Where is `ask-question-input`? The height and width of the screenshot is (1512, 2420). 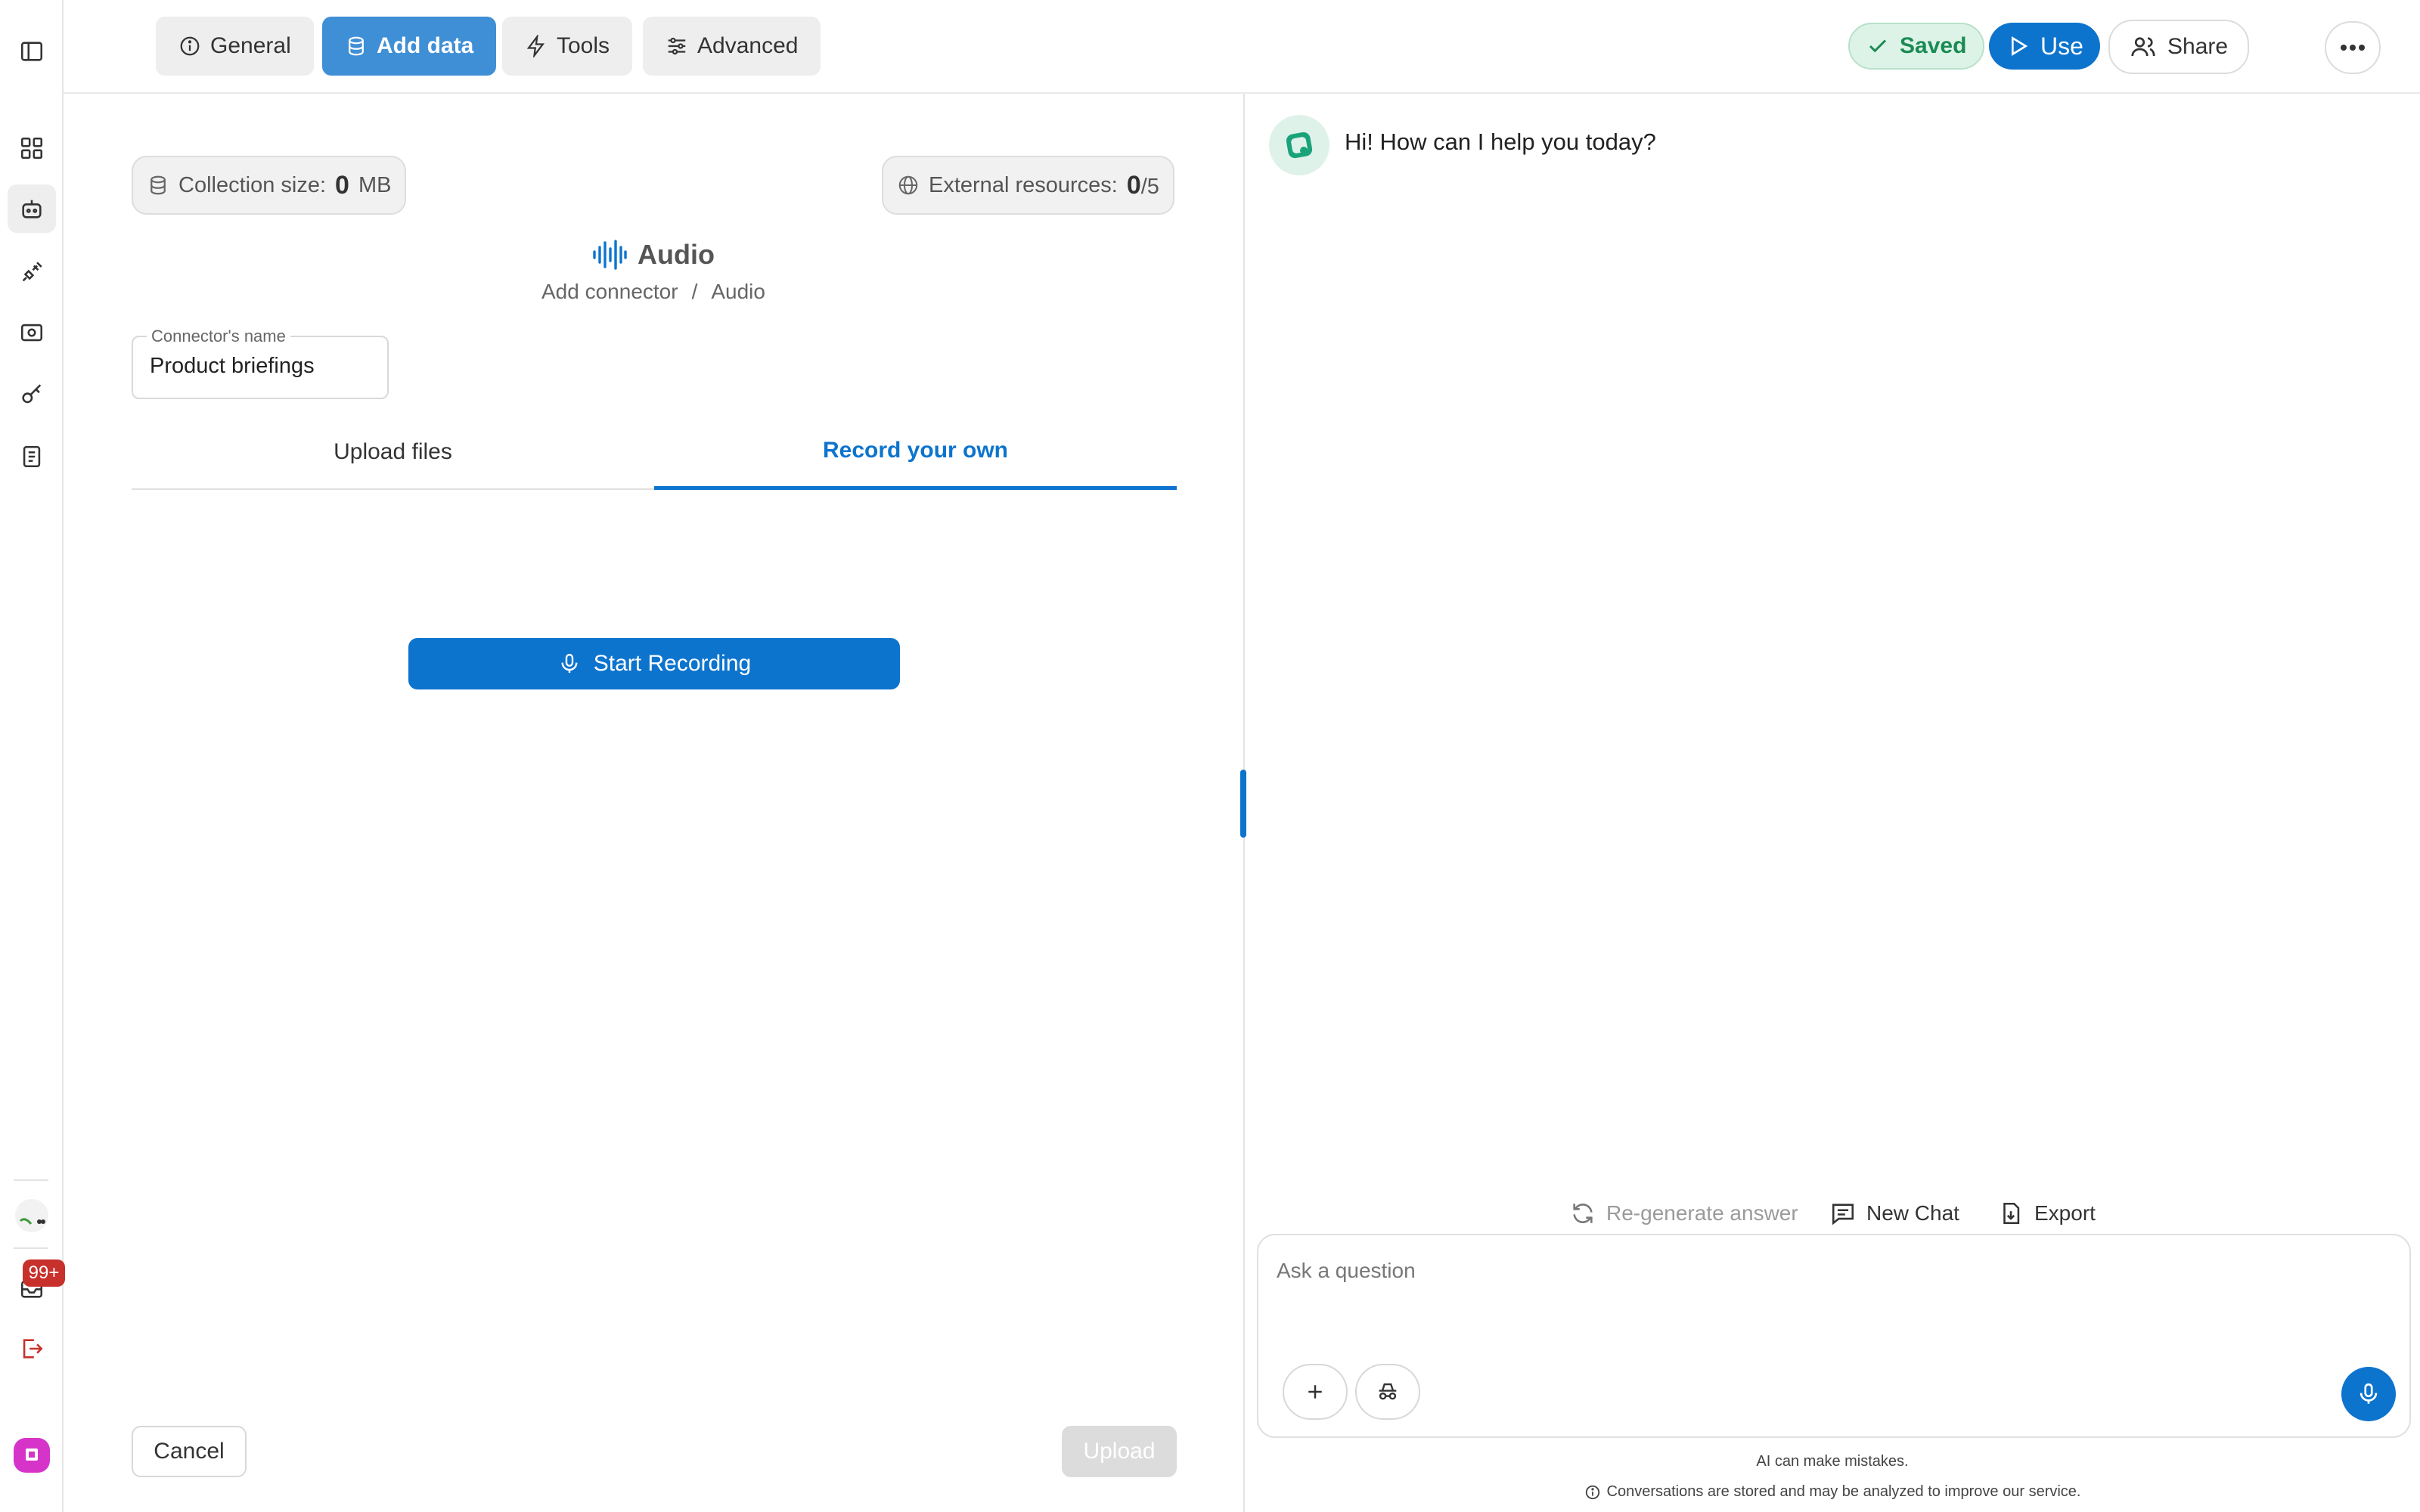
ask-question-input is located at coordinates (1806, 1271).